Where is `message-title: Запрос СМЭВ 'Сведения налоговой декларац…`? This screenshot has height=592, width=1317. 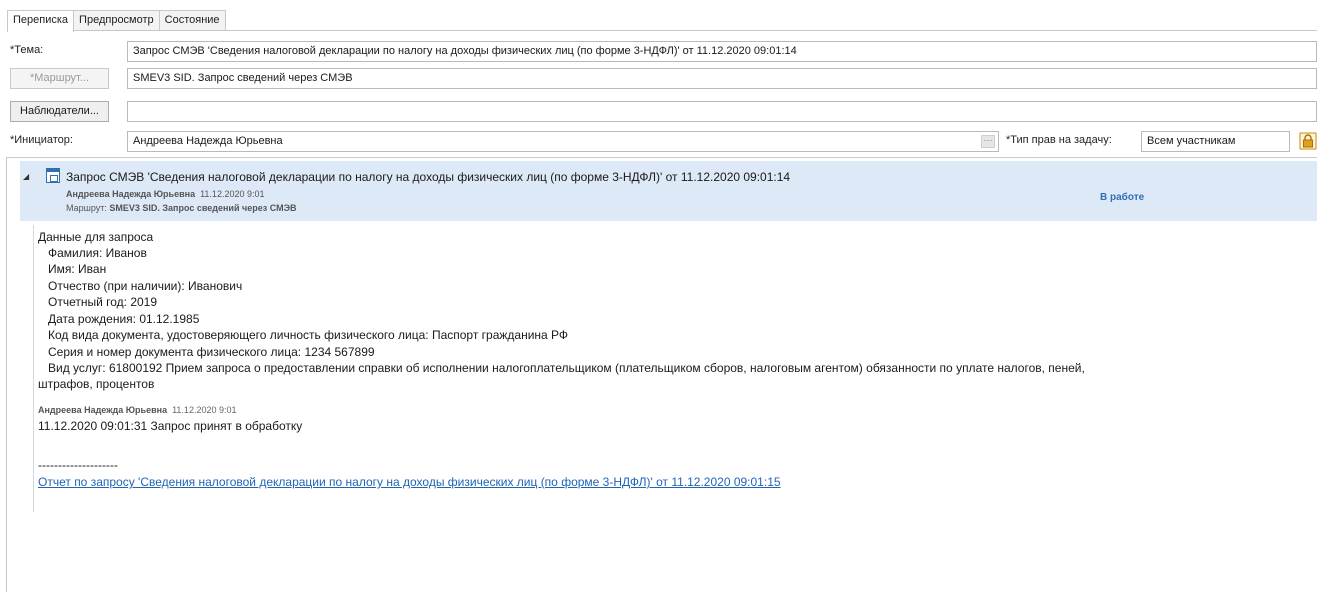
message-title: Запрос СМЭВ 'Сведения налоговой декларац… is located at coordinates (428, 177).